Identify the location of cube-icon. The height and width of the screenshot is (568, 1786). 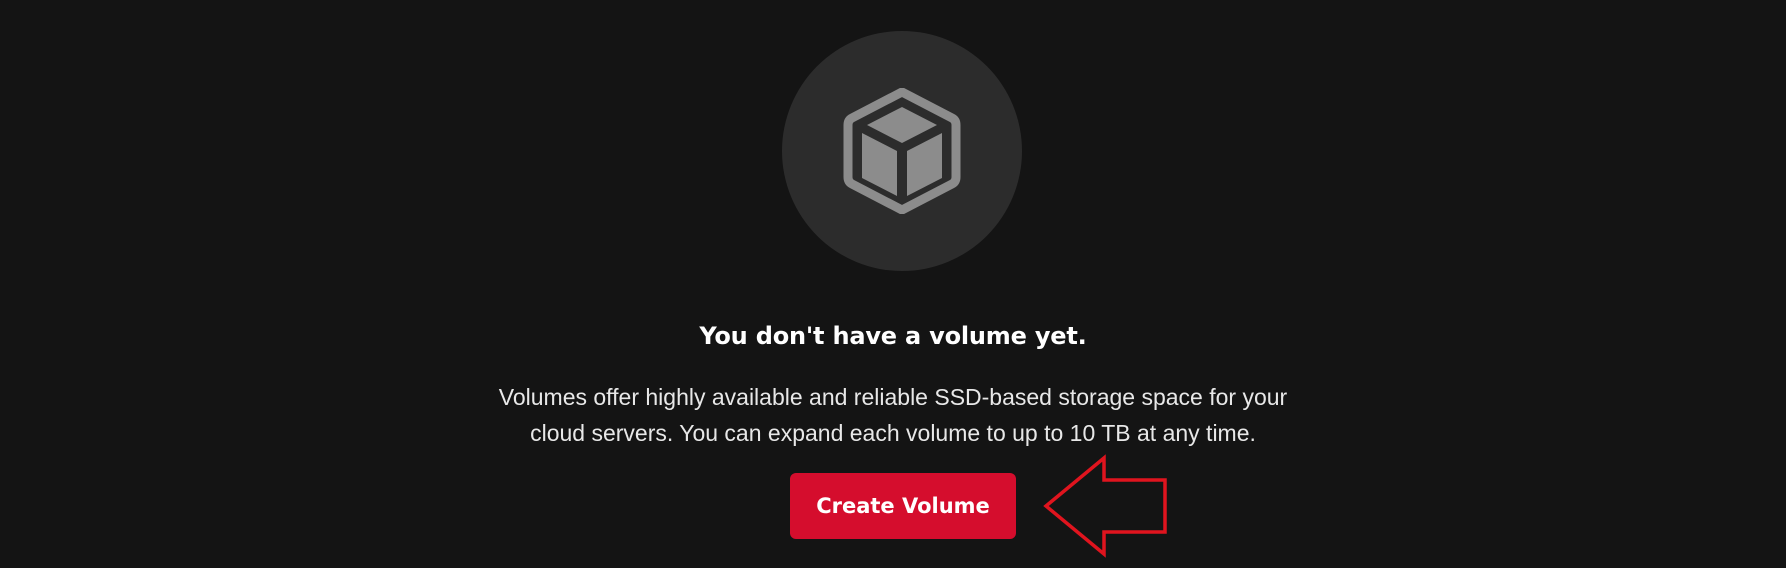
(902, 151).